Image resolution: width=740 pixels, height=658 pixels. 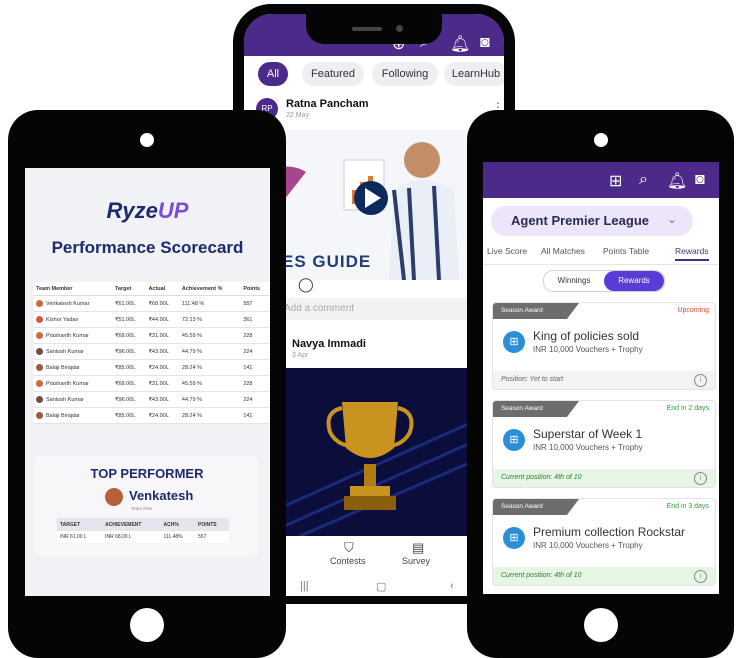 I want to click on stat-points-label: POINTS, so click(x=212, y=524).